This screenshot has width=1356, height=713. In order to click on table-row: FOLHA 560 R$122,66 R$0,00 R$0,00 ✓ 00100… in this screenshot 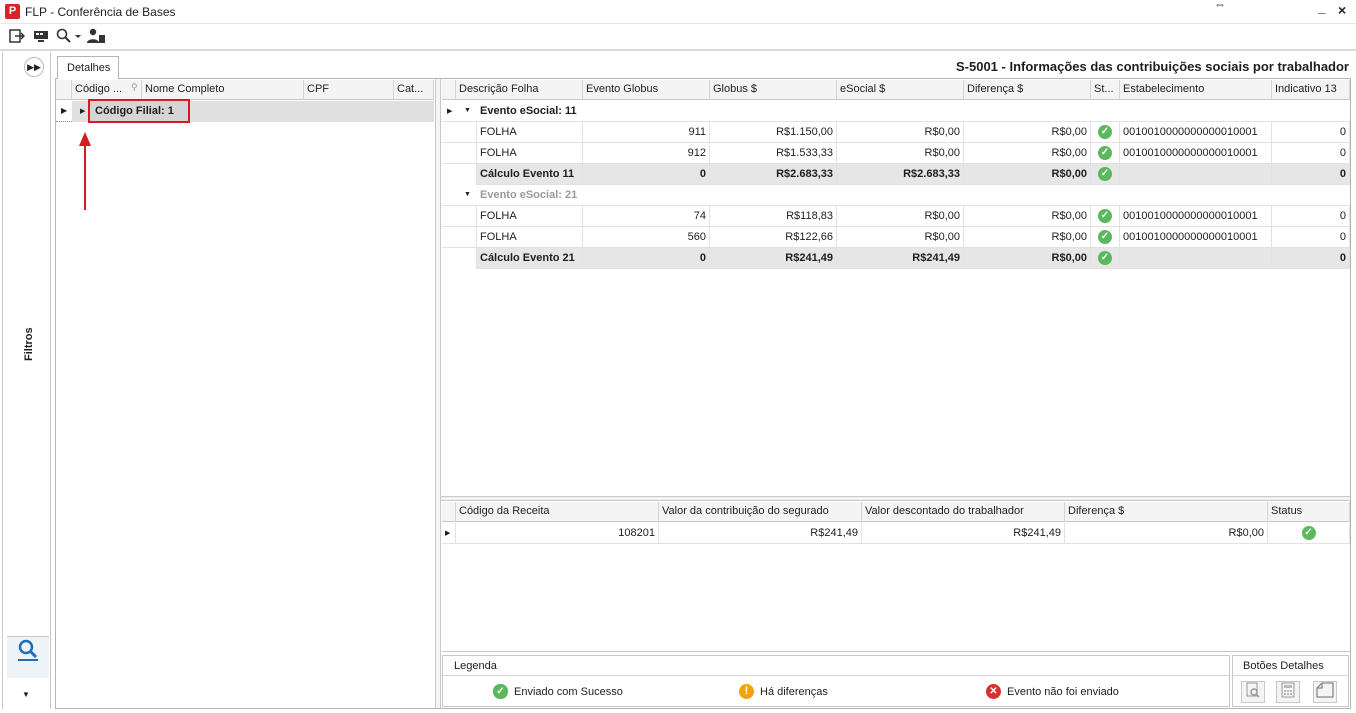, I will do `click(896, 237)`.